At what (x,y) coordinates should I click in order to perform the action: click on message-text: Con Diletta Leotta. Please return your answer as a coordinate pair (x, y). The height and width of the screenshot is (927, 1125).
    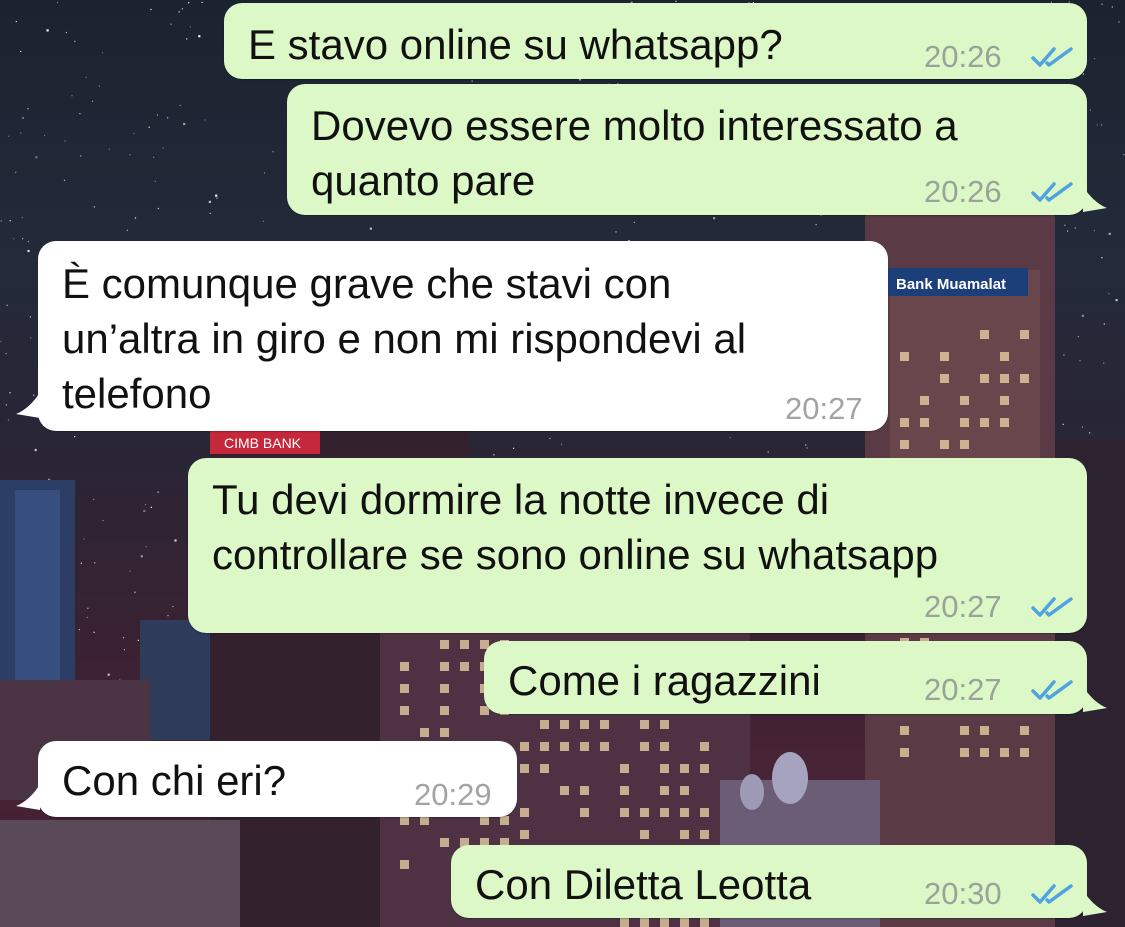
    Looking at the image, I should click on (643, 884).